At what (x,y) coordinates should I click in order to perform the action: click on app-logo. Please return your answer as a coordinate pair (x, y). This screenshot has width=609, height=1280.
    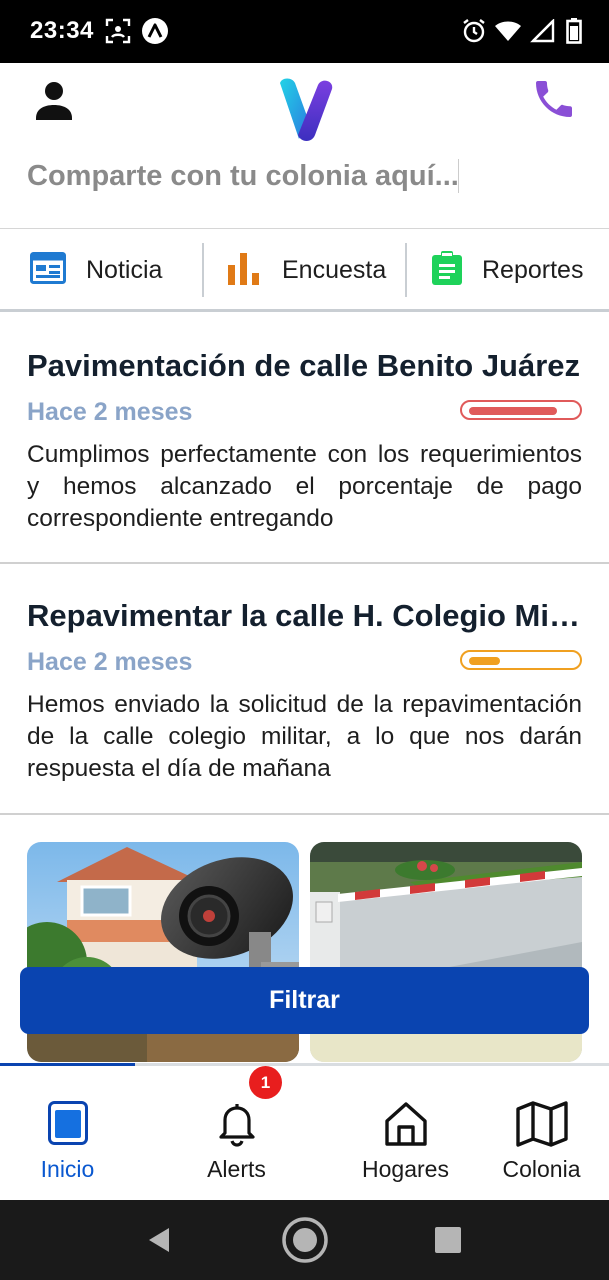
    Looking at the image, I should click on (305, 109).